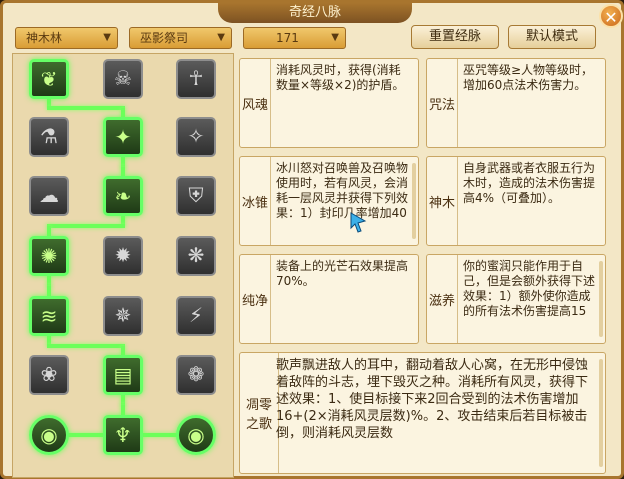 This screenshot has width=624, height=479. What do you see at coordinates (255, 103) in the screenshot?
I see `skill-name: 风魂` at bounding box center [255, 103].